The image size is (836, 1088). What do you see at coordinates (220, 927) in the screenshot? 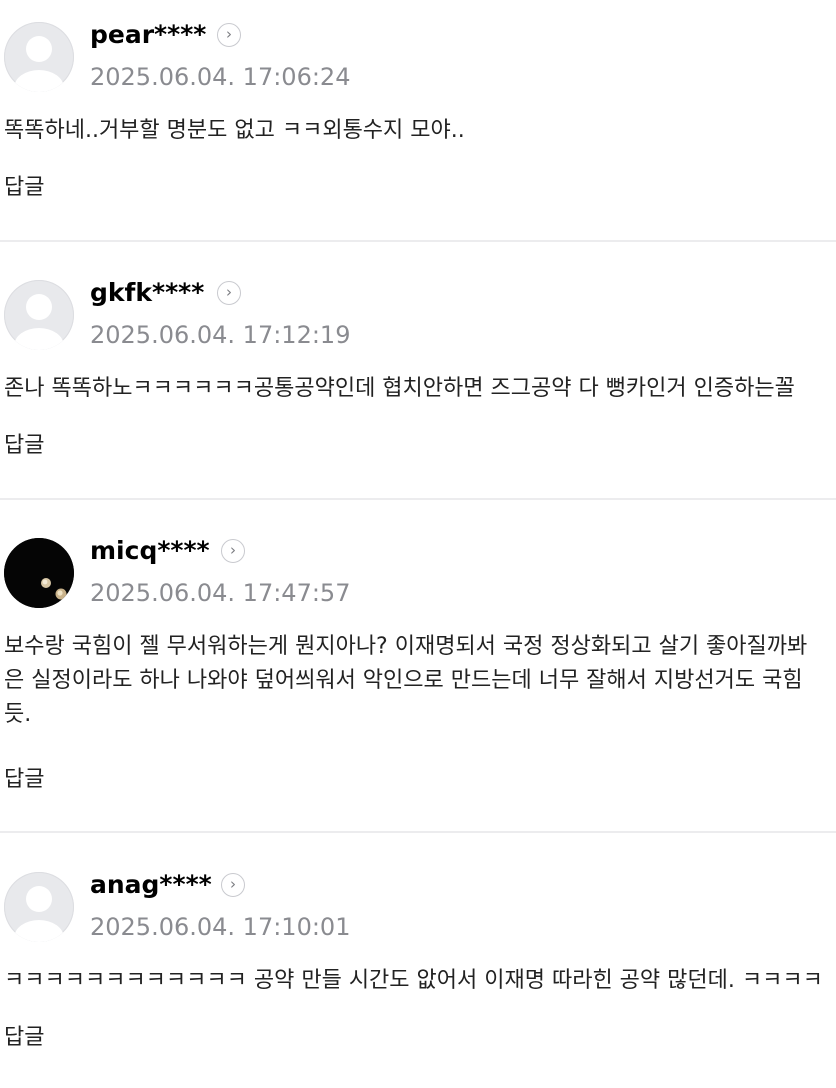
I see `comment-timestamp: 2025.06.04. 17:10:01` at bounding box center [220, 927].